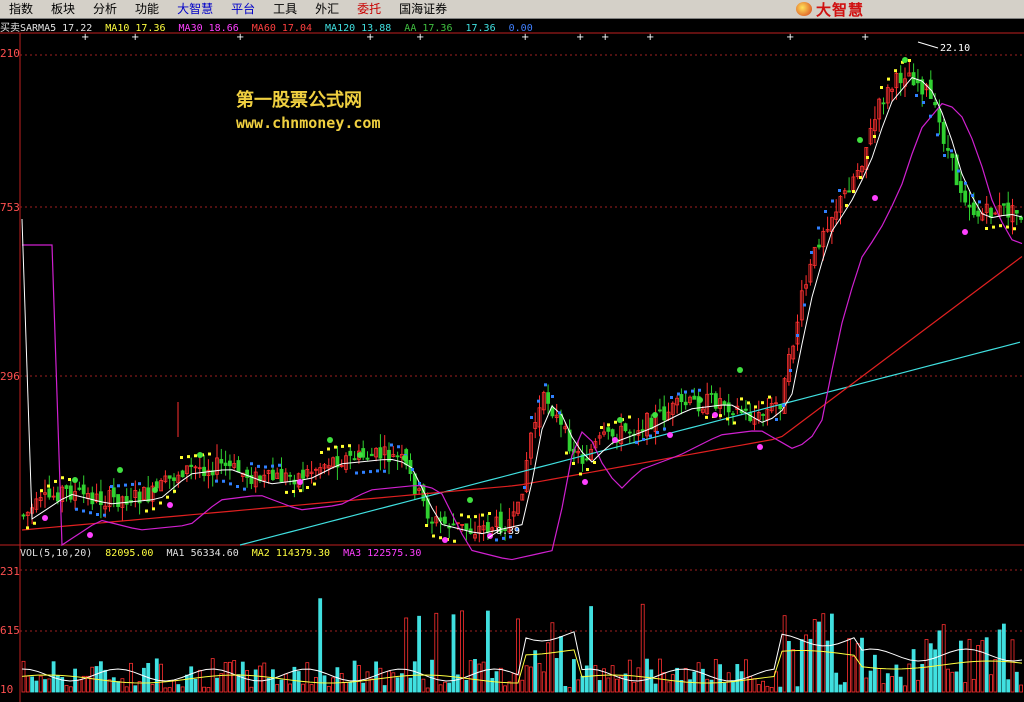  Describe the element at coordinates (10, 571) in the screenshot. I see `volume-axis-label-top: 231` at that location.